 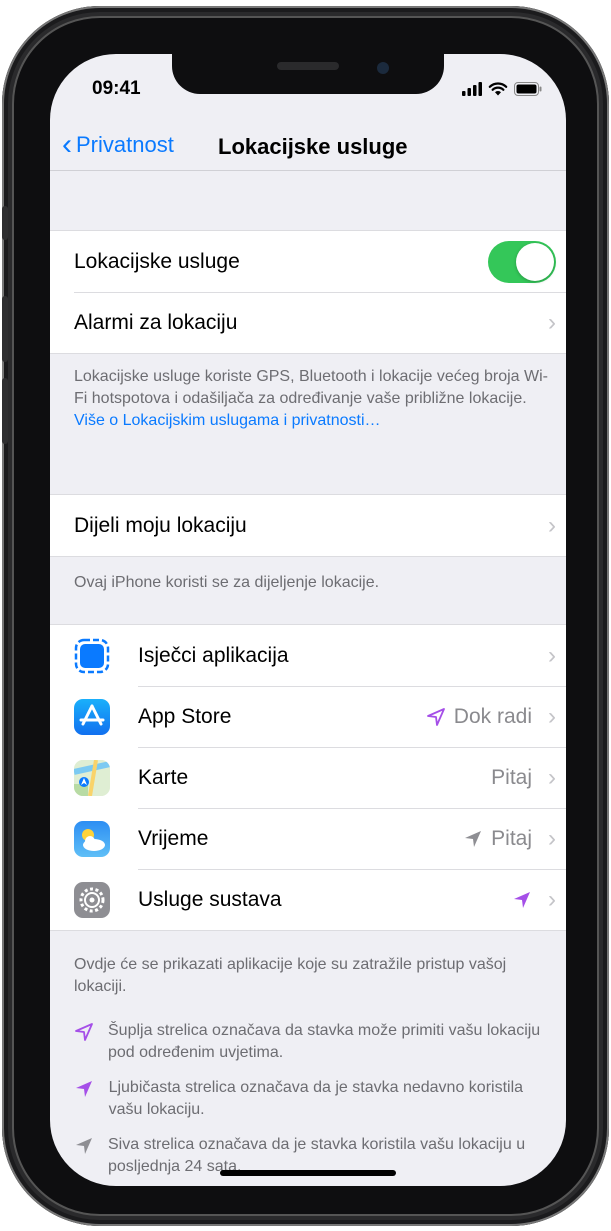 What do you see at coordinates (157, 261) in the screenshot?
I see `location-services-label: Lokacijske usluge` at bounding box center [157, 261].